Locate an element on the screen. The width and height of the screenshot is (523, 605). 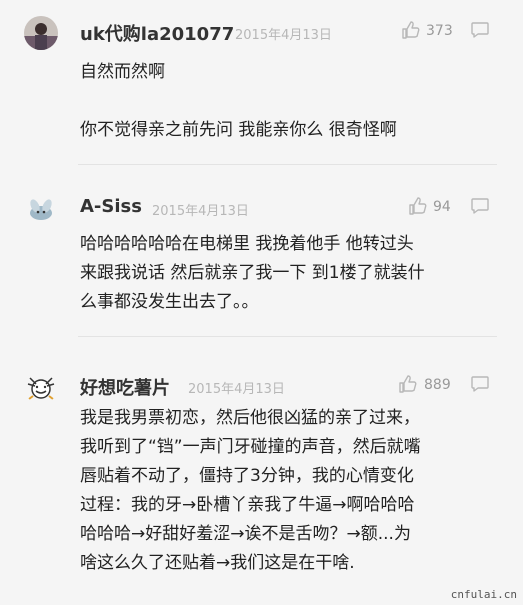
comment-line: 啥这么久了还贴着→我们这是在干啥. is located at coordinates (217, 563).